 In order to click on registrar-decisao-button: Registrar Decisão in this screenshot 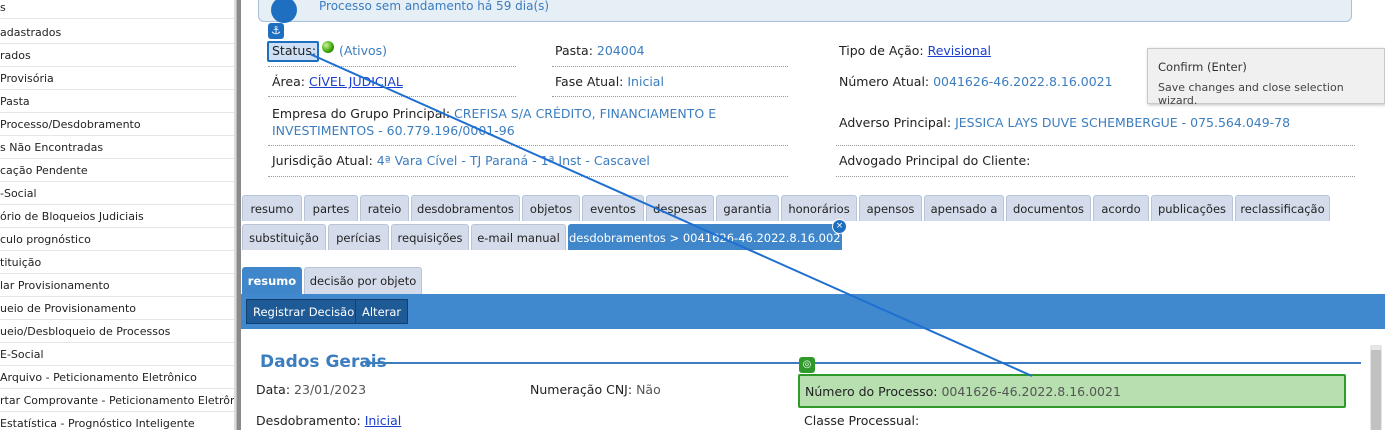, I will do `click(304, 311)`.